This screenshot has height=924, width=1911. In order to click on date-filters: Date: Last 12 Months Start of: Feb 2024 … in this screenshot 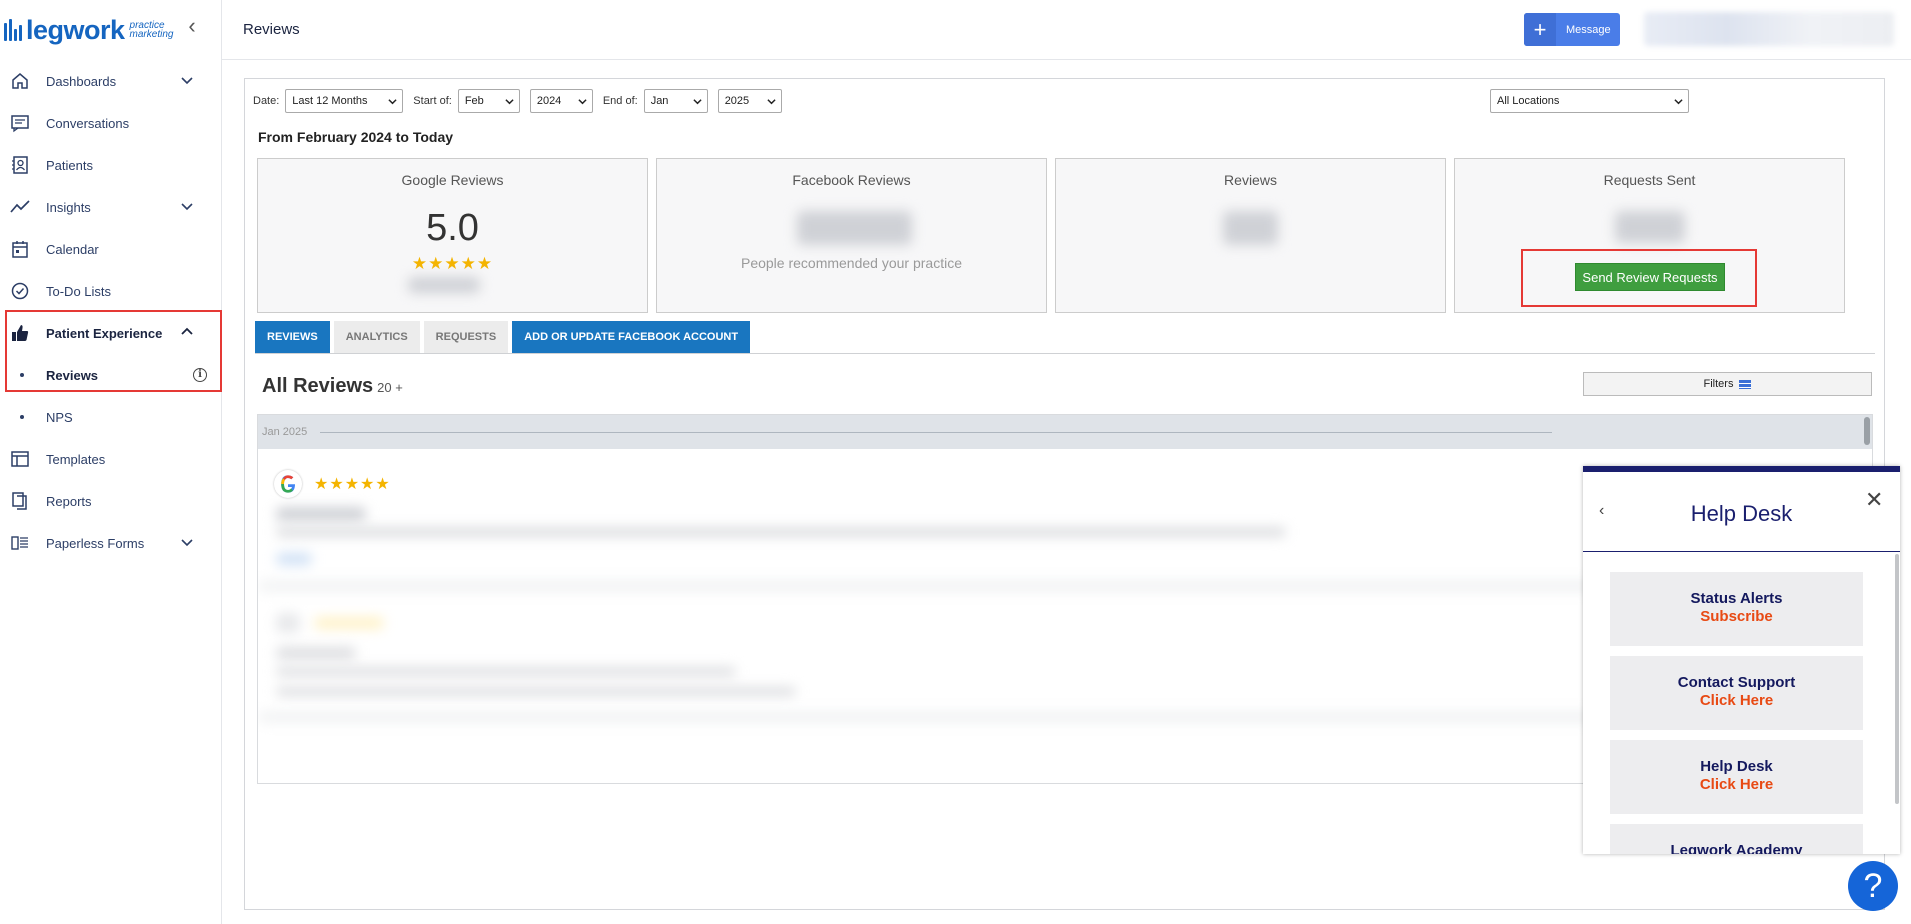, I will do `click(522, 101)`.